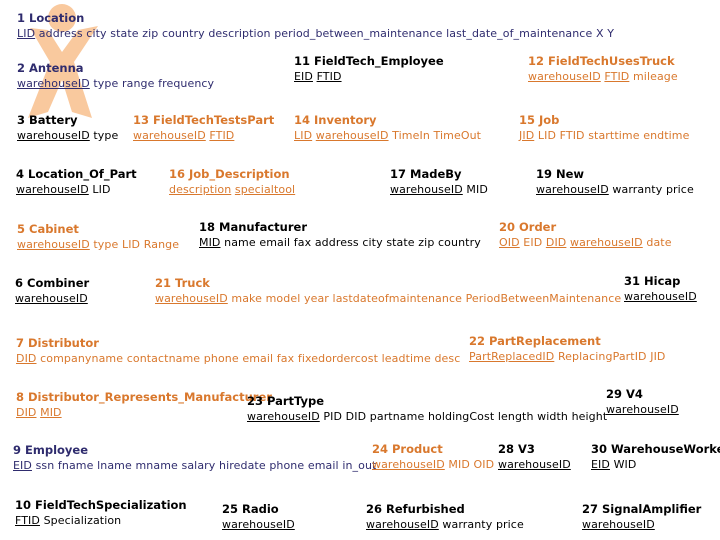  I want to click on attribute: partname, so click(397, 416).